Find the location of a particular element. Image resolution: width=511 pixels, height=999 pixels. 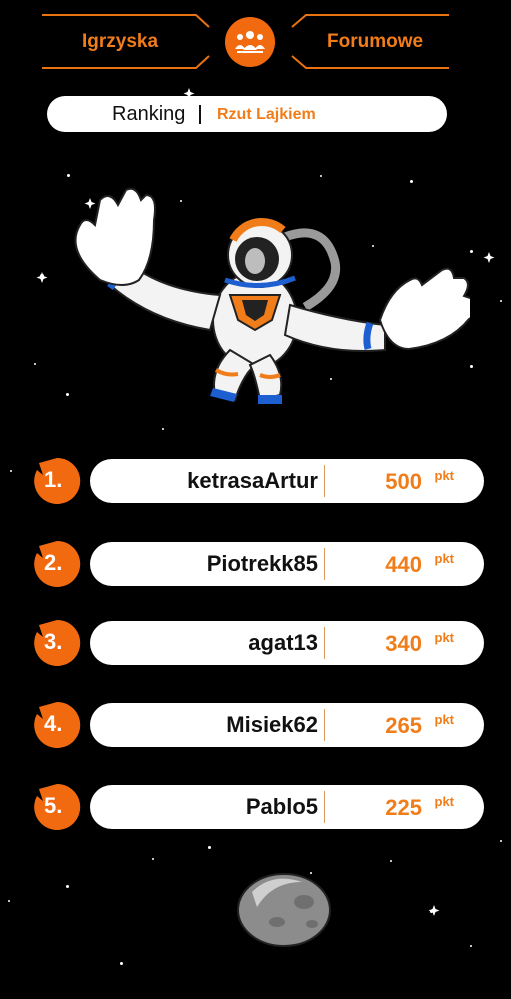

player-card: ketrasaArtur 500 pkt is located at coordinates (287, 481).